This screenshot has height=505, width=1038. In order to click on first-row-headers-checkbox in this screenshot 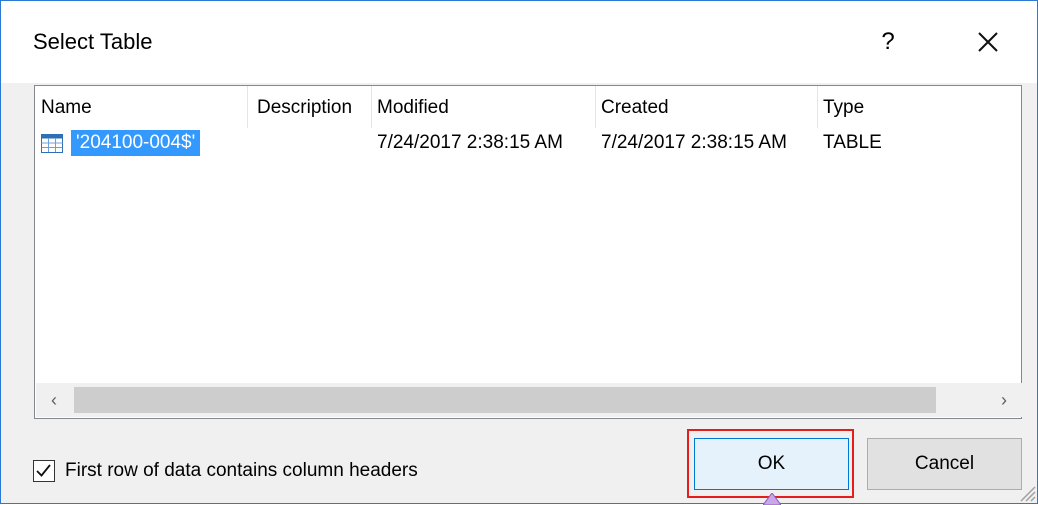, I will do `click(44, 471)`.